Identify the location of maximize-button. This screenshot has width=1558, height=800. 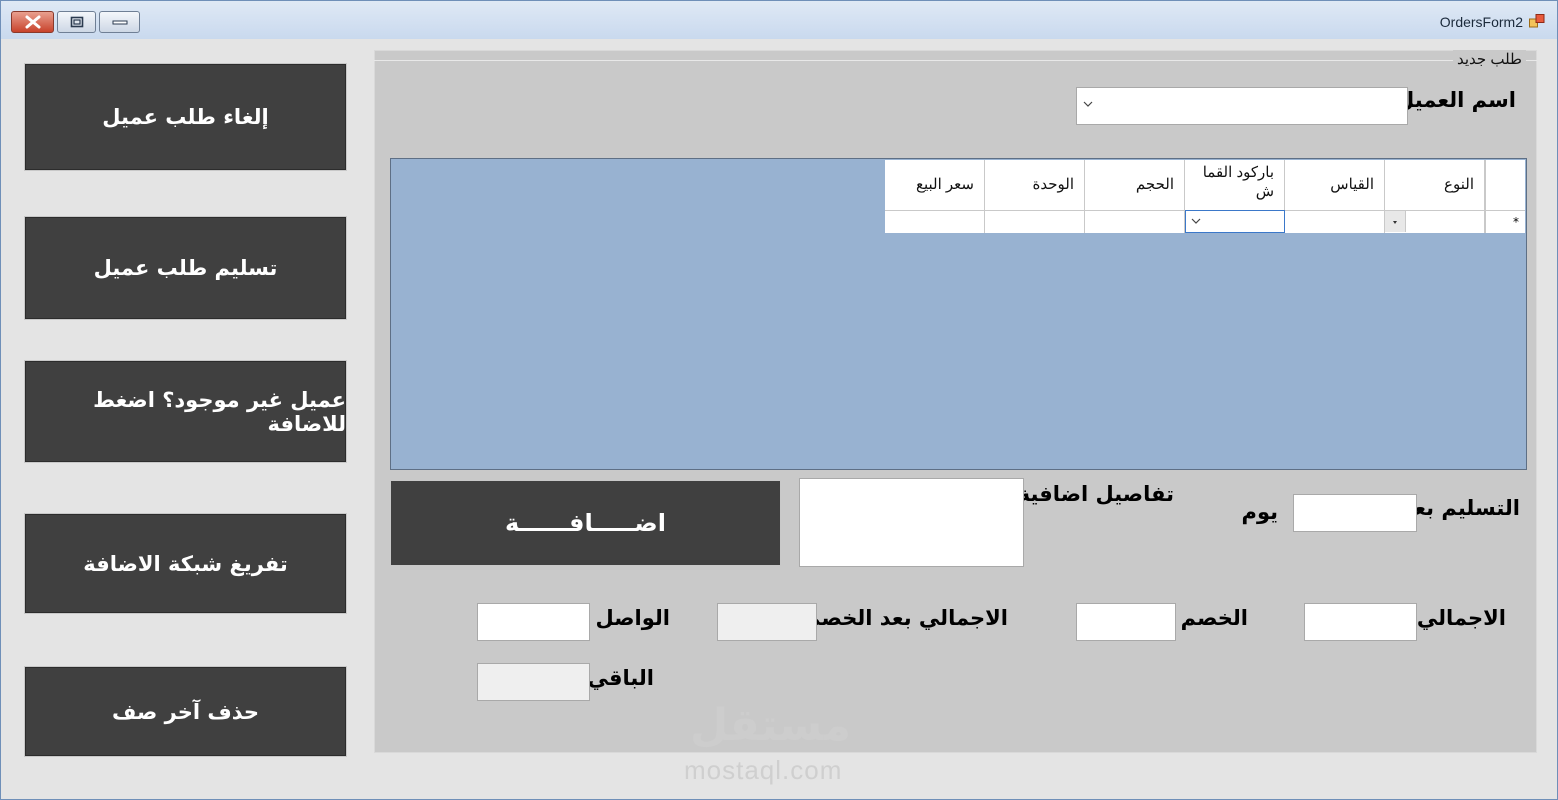
(76, 22).